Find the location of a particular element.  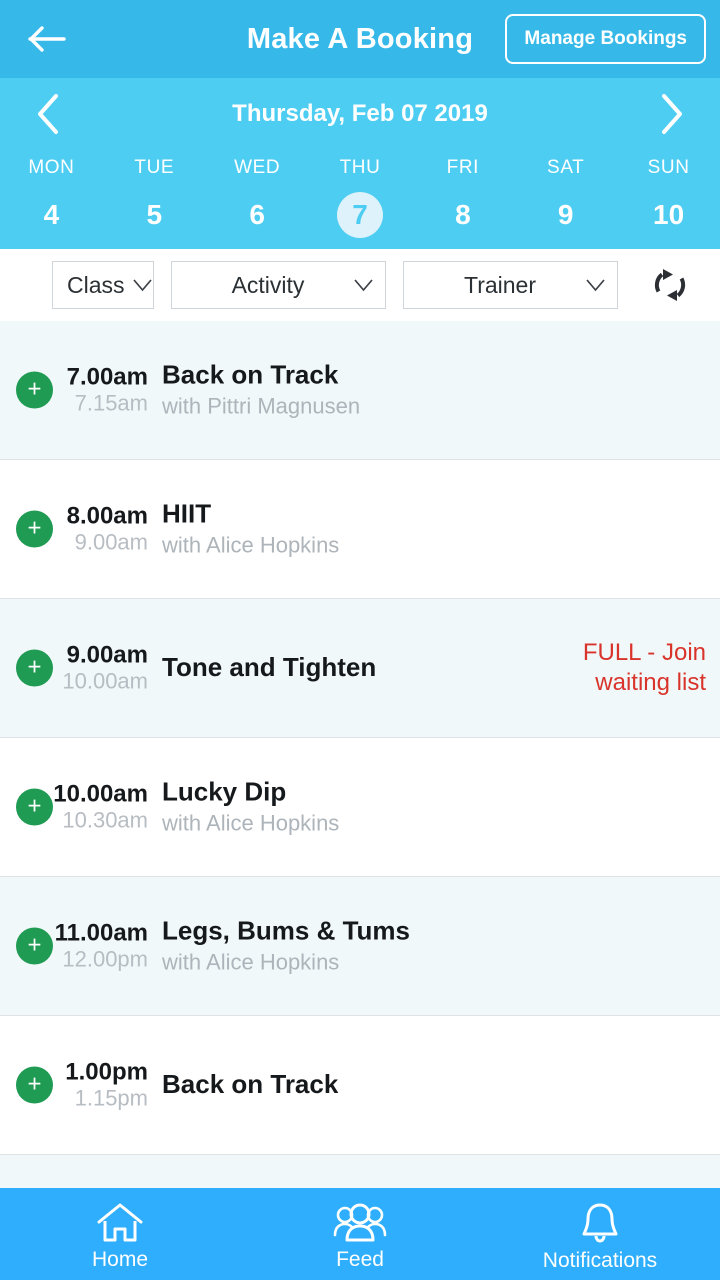

back-button is located at coordinates (48, 39).